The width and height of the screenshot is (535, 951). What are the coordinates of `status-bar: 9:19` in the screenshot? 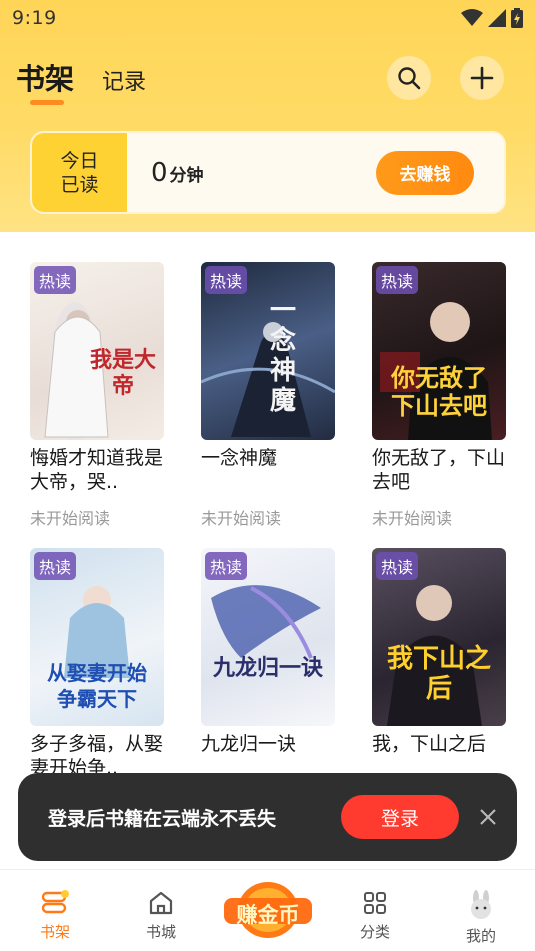 It's located at (267, 18).